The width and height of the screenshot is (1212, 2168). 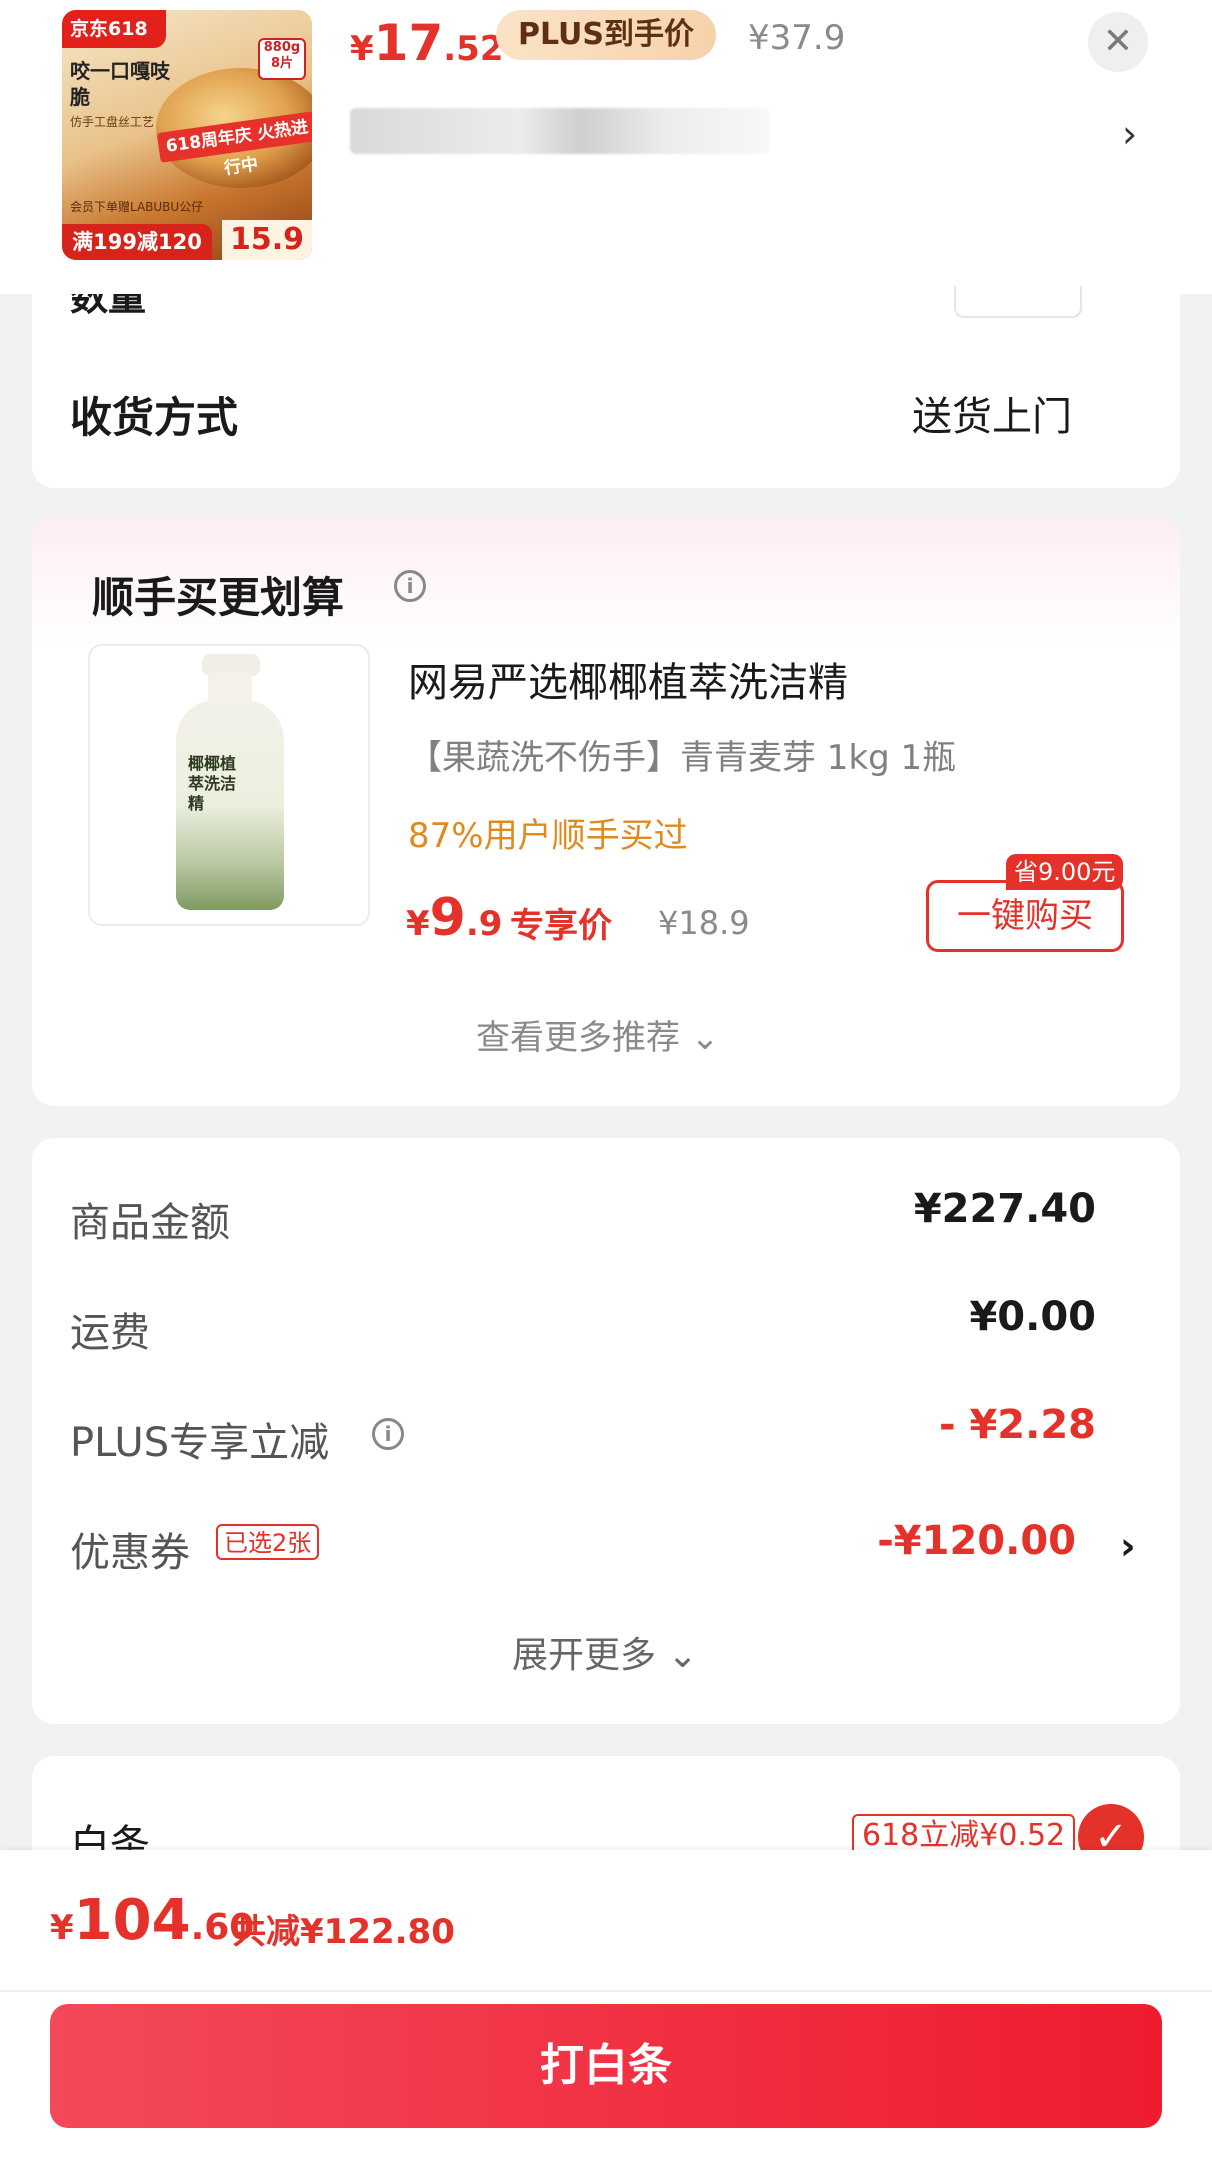 What do you see at coordinates (704, 923) in the screenshot?
I see `recommendation-original-price: ¥18.9` at bounding box center [704, 923].